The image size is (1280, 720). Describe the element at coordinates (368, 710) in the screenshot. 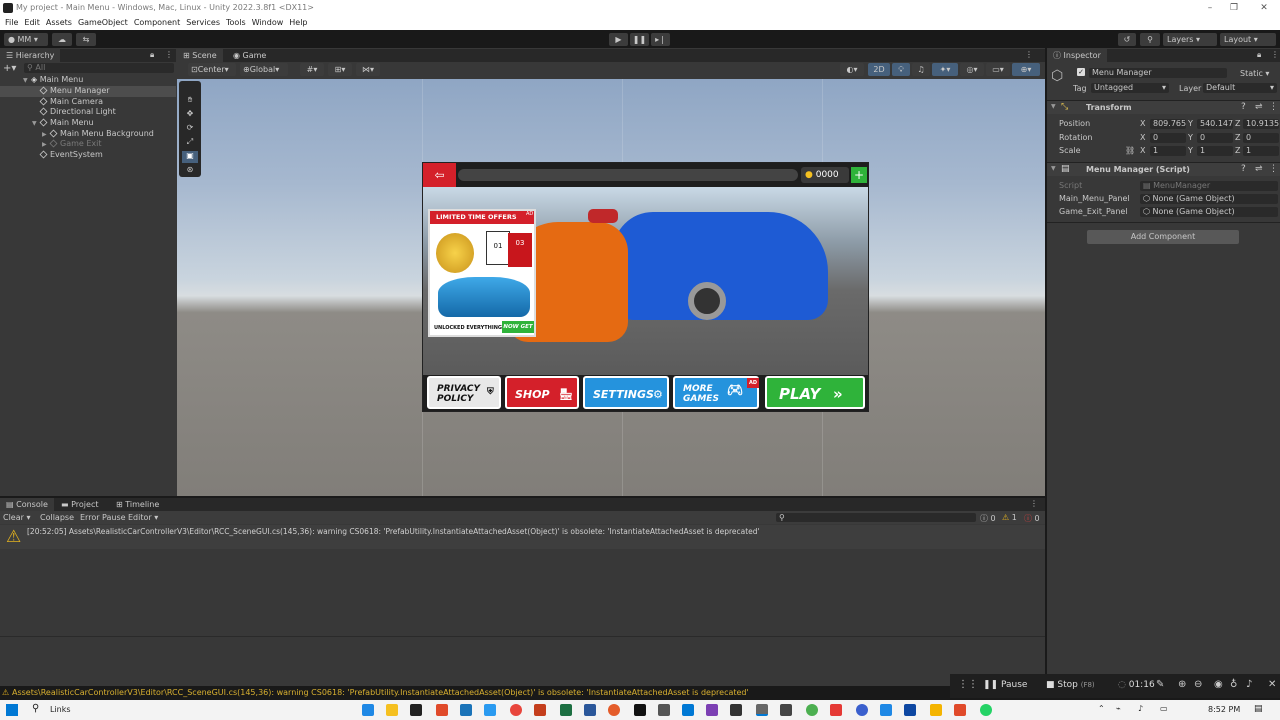

I see `edge-icon` at that location.